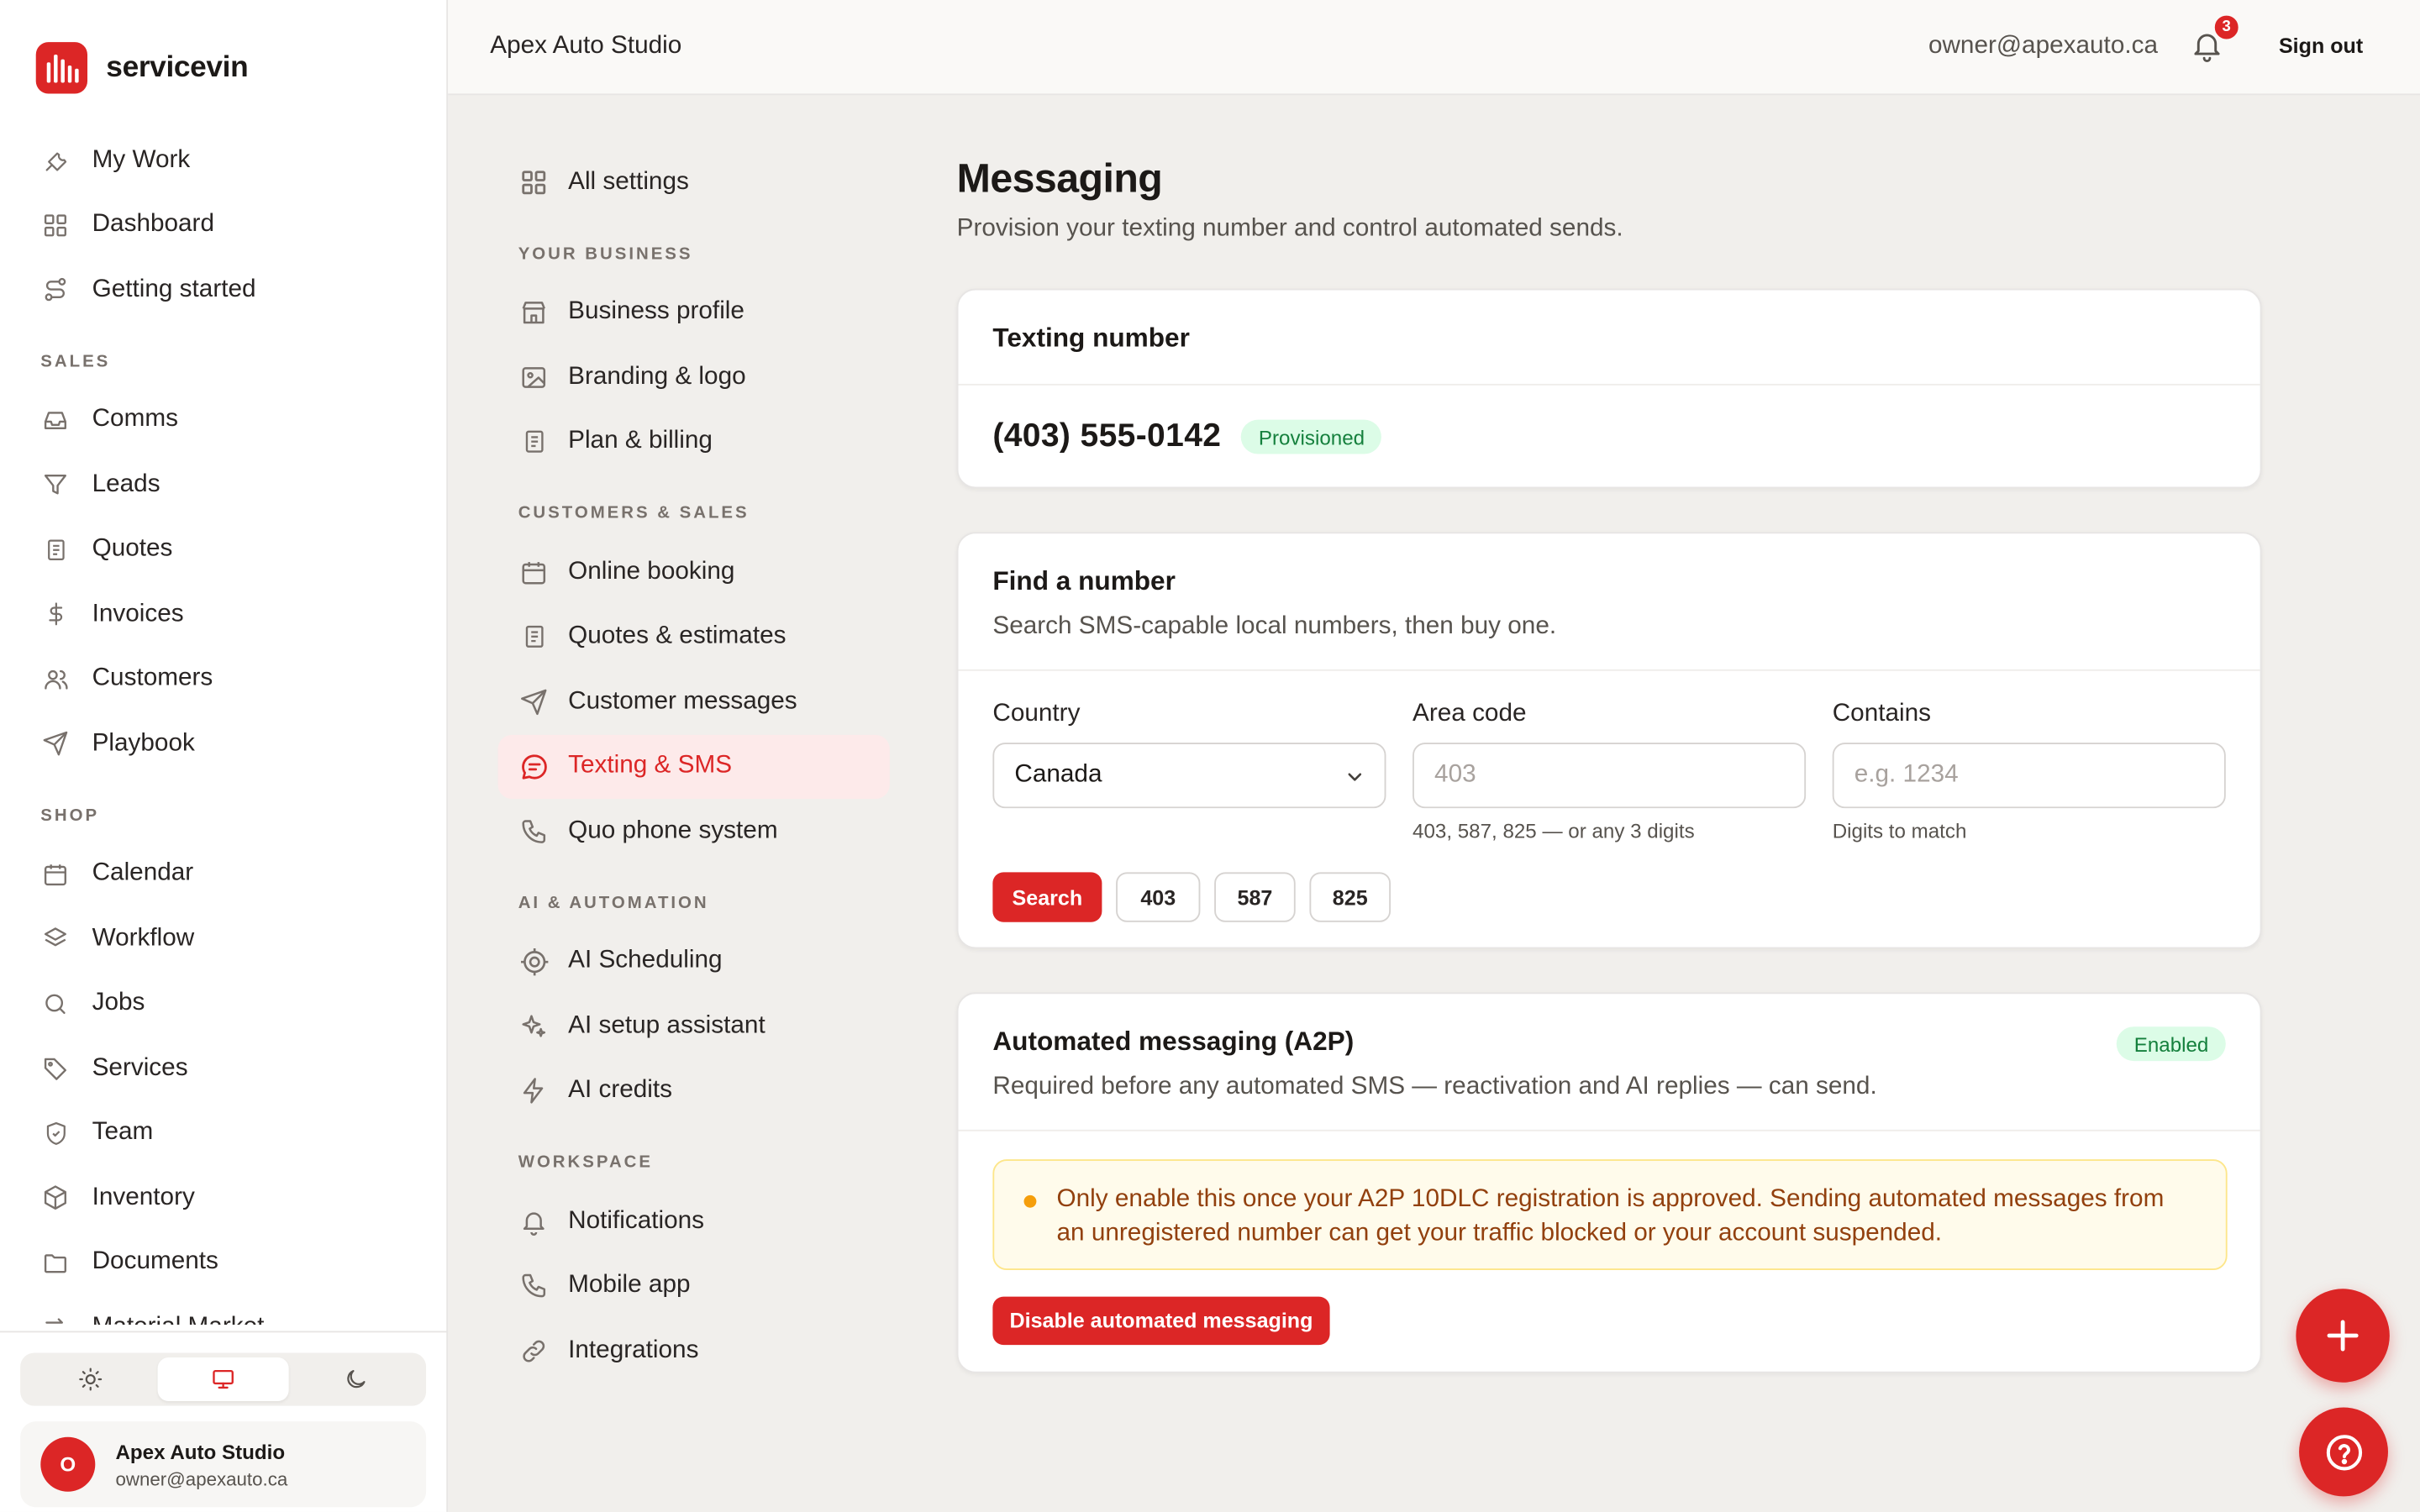 The height and width of the screenshot is (1512, 2420). What do you see at coordinates (1107, 435) in the screenshot?
I see `phone-number: (403) 555-0142` at bounding box center [1107, 435].